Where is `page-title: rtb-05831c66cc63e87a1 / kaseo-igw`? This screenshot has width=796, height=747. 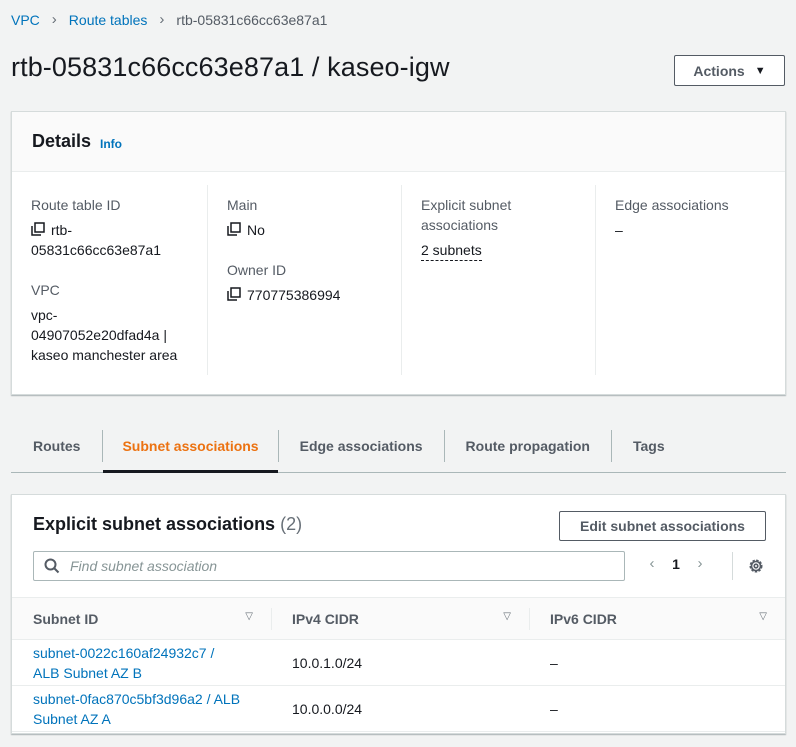 page-title: rtb-05831c66cc63e87a1 / kaseo-igw is located at coordinates (230, 67).